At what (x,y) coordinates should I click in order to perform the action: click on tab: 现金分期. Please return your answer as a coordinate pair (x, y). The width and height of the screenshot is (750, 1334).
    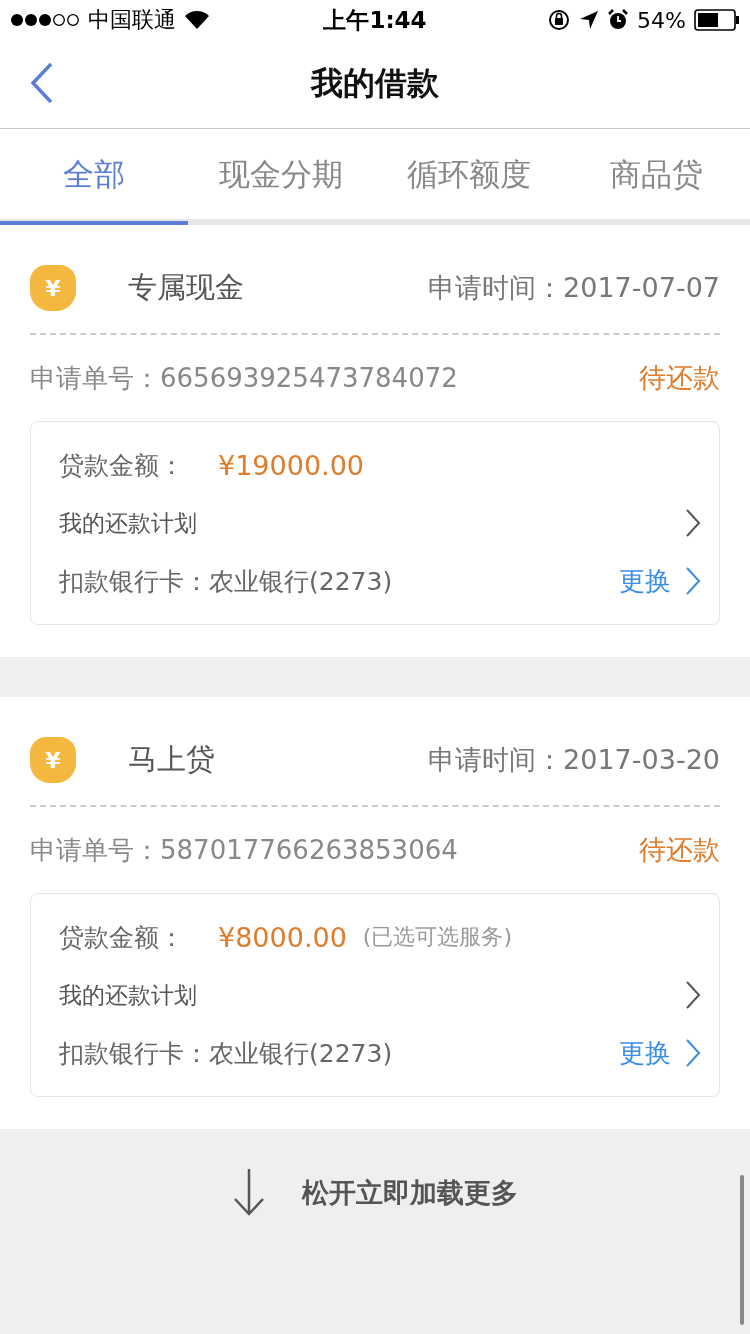
    Looking at the image, I should click on (281, 177).